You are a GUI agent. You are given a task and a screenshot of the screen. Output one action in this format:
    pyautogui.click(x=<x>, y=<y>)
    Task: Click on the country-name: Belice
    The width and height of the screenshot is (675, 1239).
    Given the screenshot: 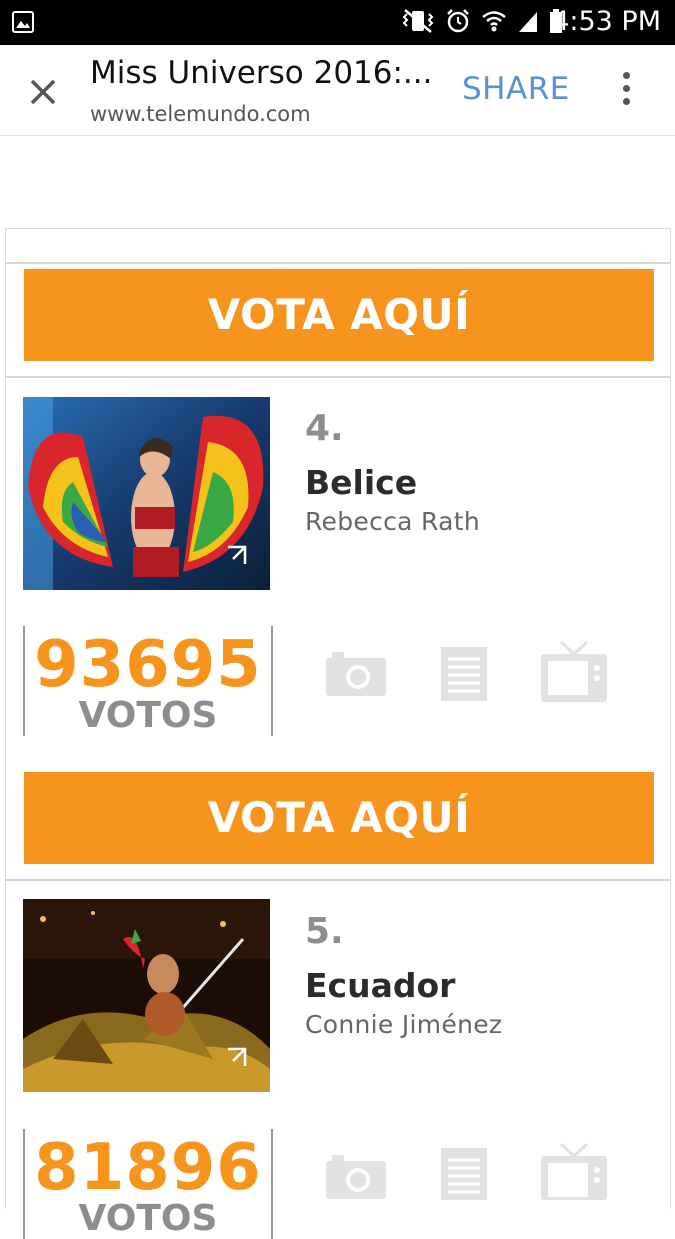 What is the action you would take?
    pyautogui.click(x=361, y=482)
    